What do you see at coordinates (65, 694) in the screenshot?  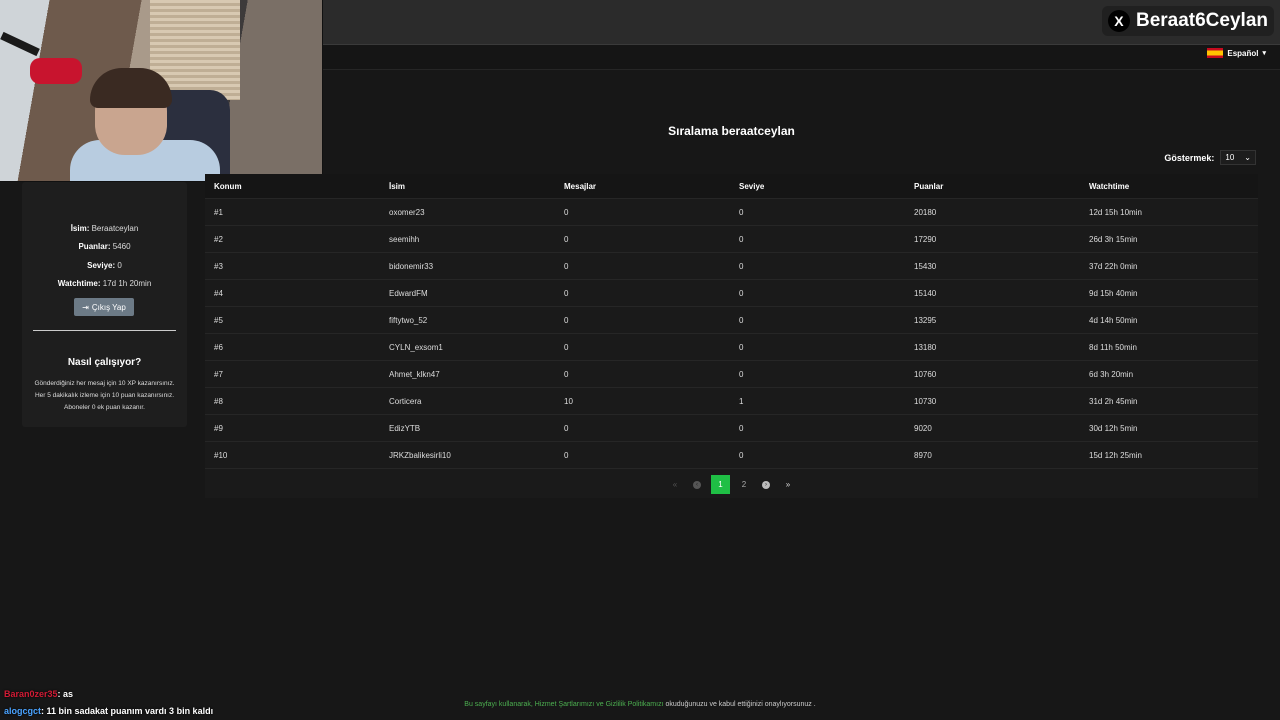 I see `chat-text: : as` at bounding box center [65, 694].